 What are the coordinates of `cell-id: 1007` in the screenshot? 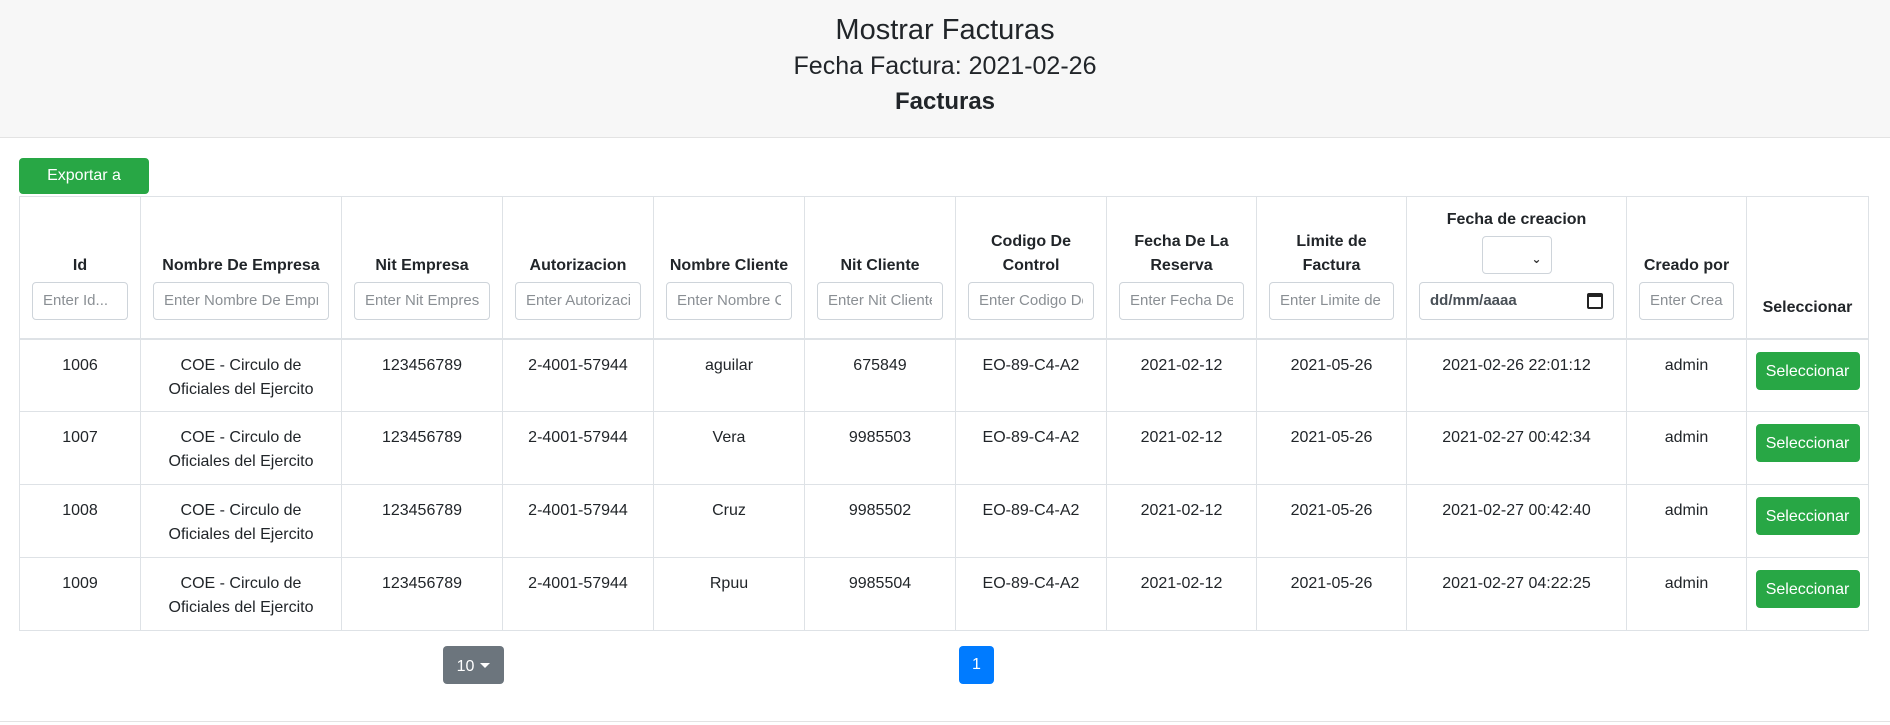 It's located at (80, 448).